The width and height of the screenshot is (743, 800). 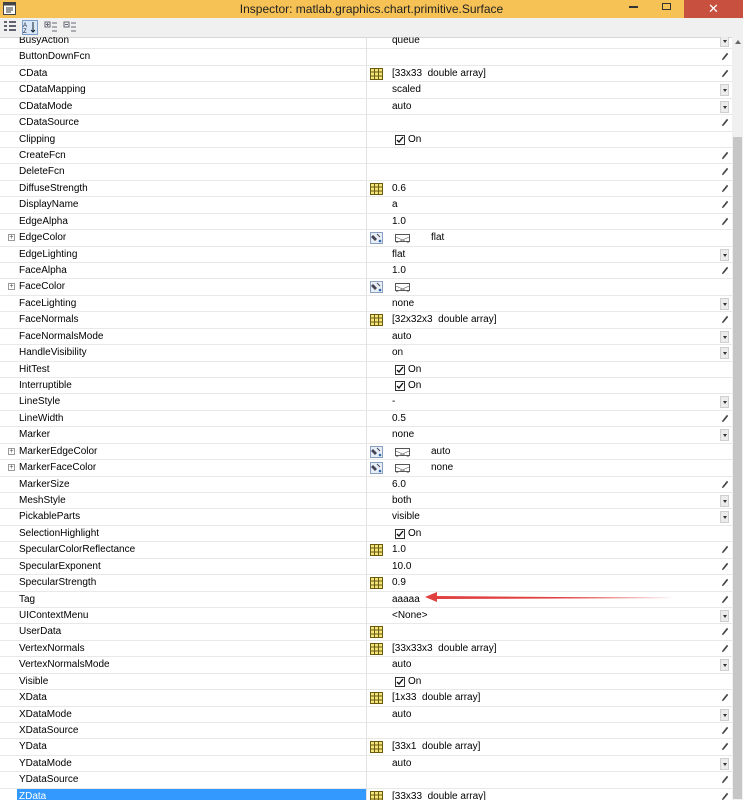 What do you see at coordinates (366, 435) in the screenshot?
I see `property-row: Marker none` at bounding box center [366, 435].